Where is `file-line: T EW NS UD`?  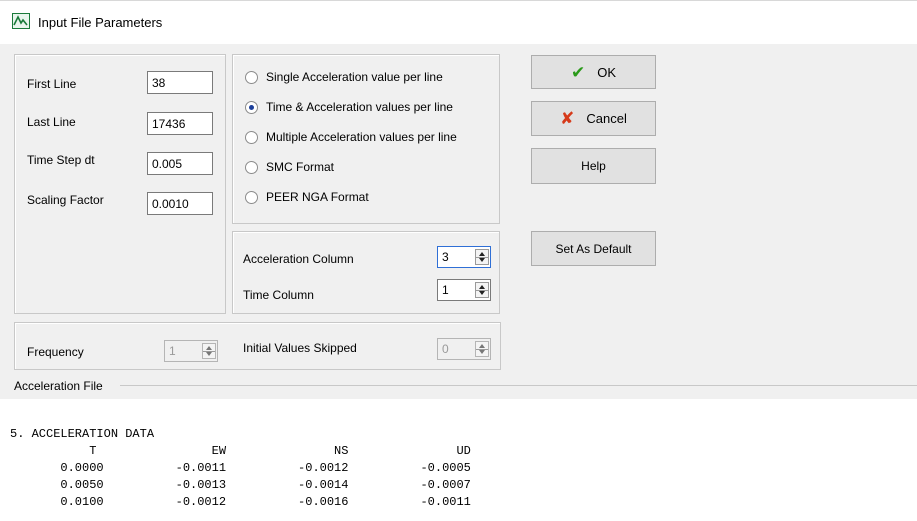
file-line: T EW NS UD is located at coordinates (240, 451).